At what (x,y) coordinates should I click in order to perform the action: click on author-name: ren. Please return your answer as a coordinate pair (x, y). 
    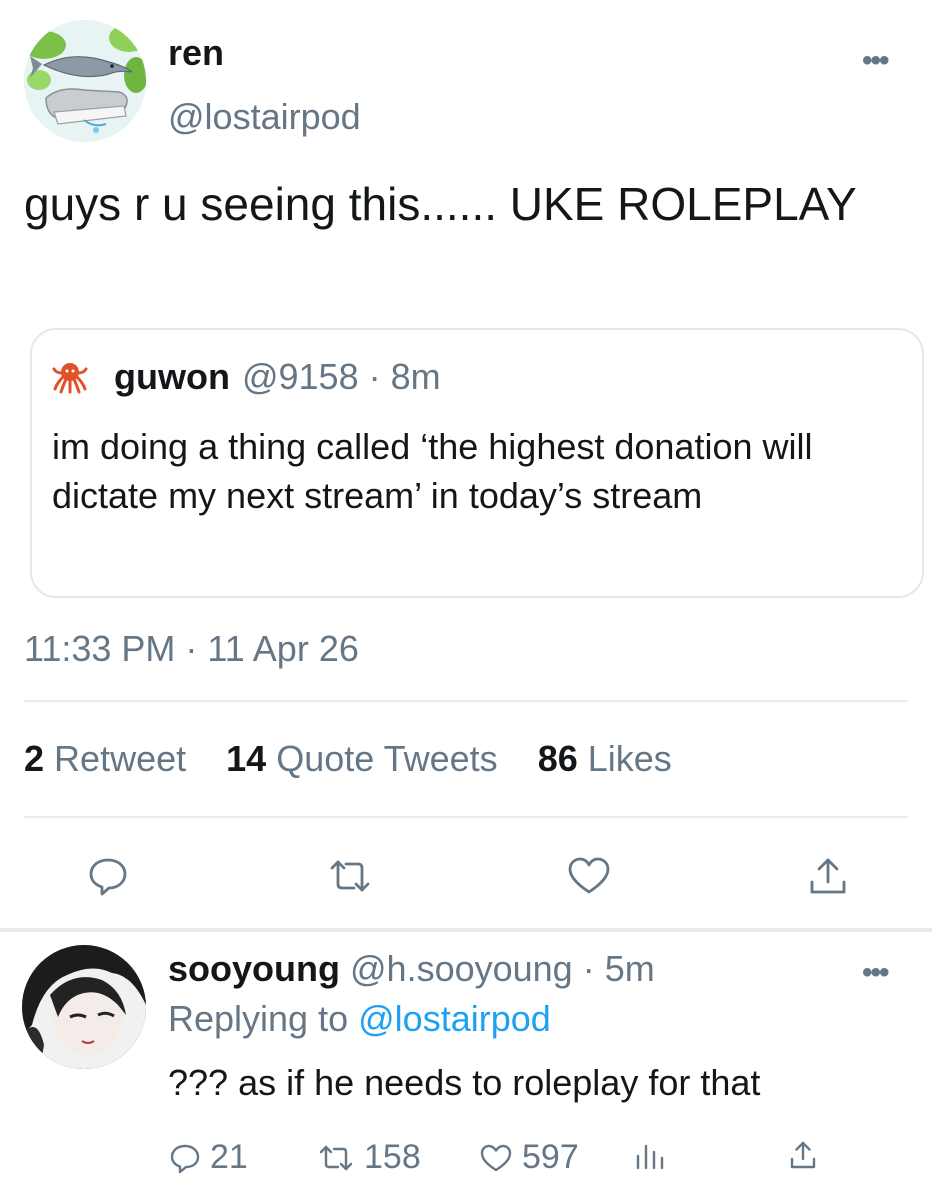
    Looking at the image, I should click on (196, 53).